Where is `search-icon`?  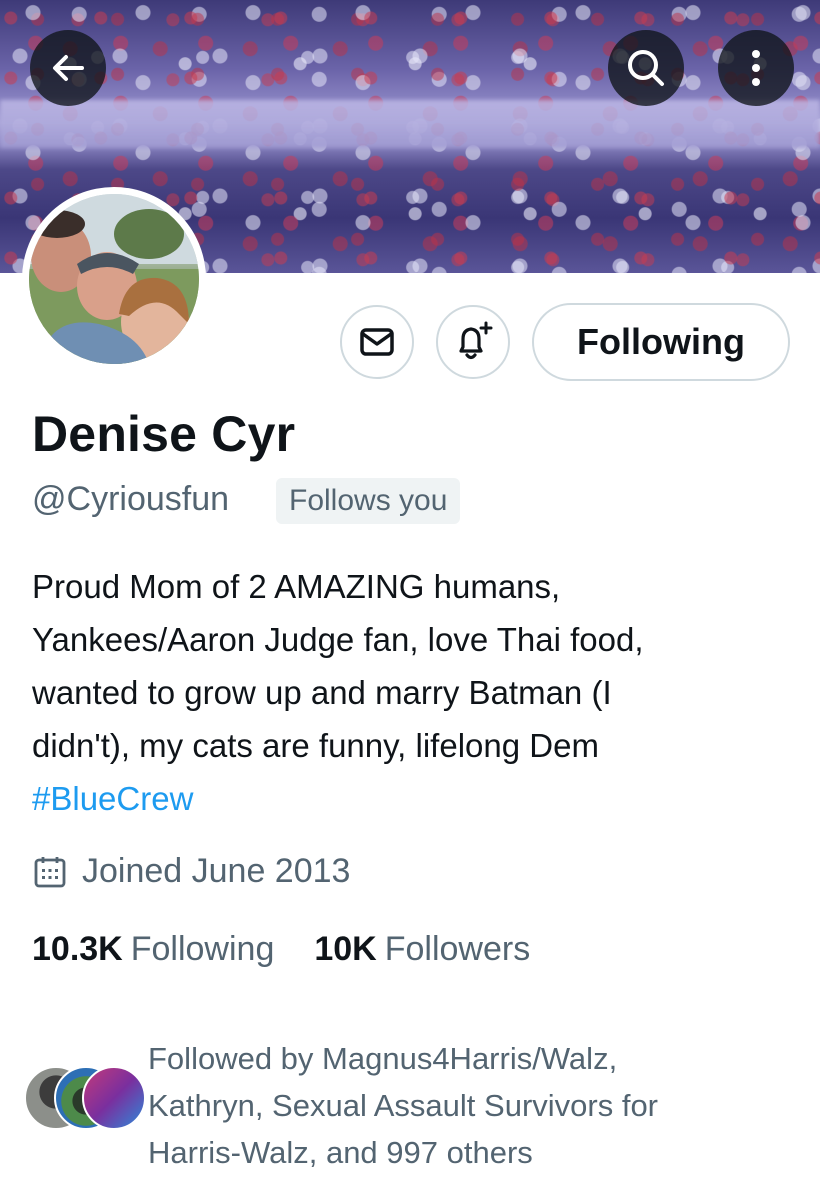 search-icon is located at coordinates (646, 68).